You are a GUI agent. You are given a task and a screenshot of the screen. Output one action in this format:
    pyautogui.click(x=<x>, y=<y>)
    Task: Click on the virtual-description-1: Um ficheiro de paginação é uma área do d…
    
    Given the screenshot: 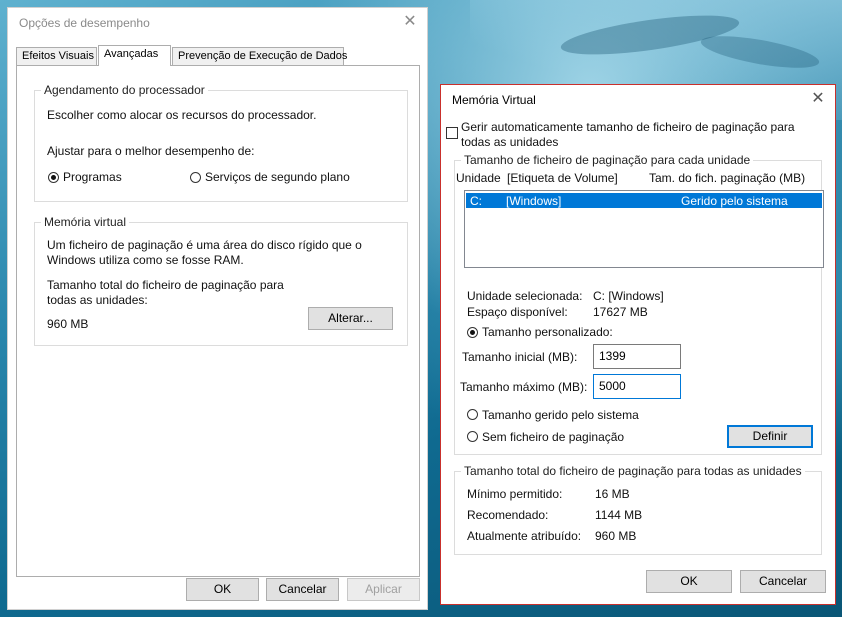 What is the action you would take?
    pyautogui.click(x=204, y=245)
    